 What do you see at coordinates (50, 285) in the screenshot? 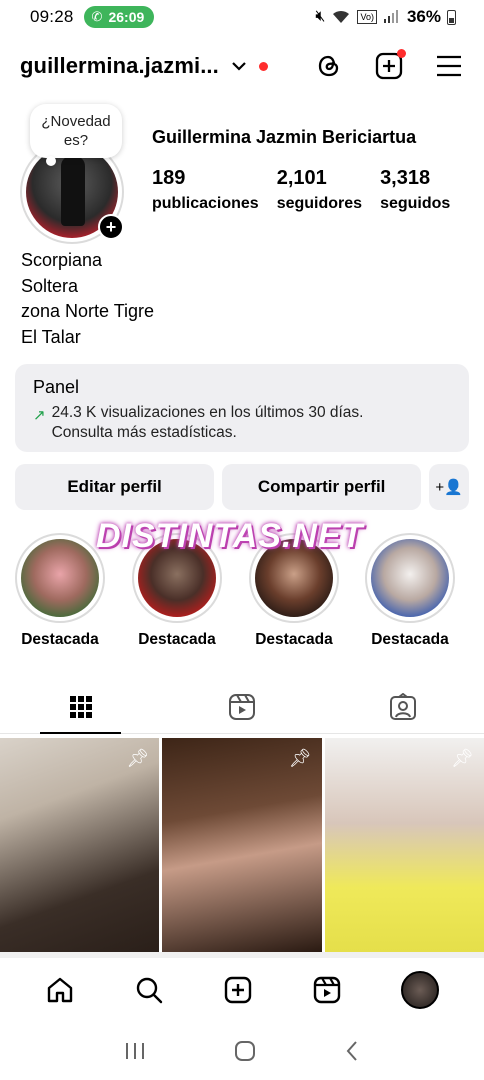
I see `bio-line: Soltera` at bounding box center [50, 285].